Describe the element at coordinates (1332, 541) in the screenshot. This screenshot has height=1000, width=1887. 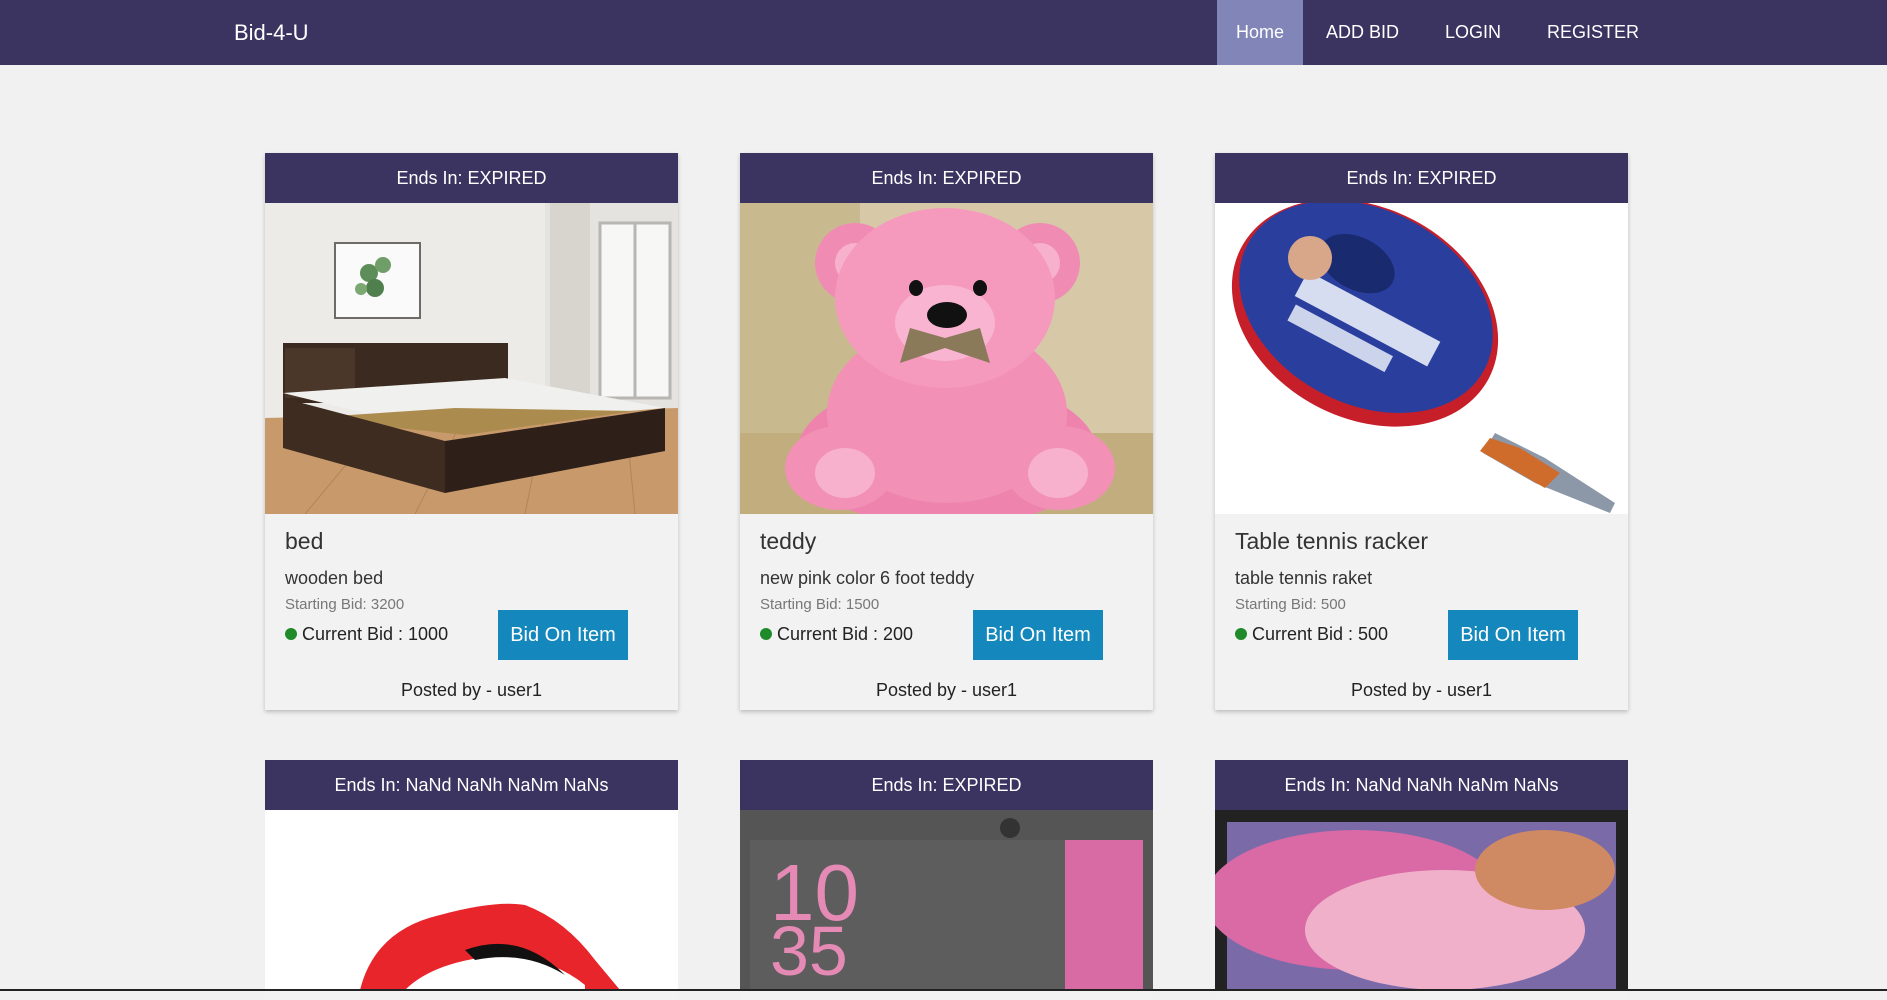
I see `item-title: Table tennis racker` at that location.